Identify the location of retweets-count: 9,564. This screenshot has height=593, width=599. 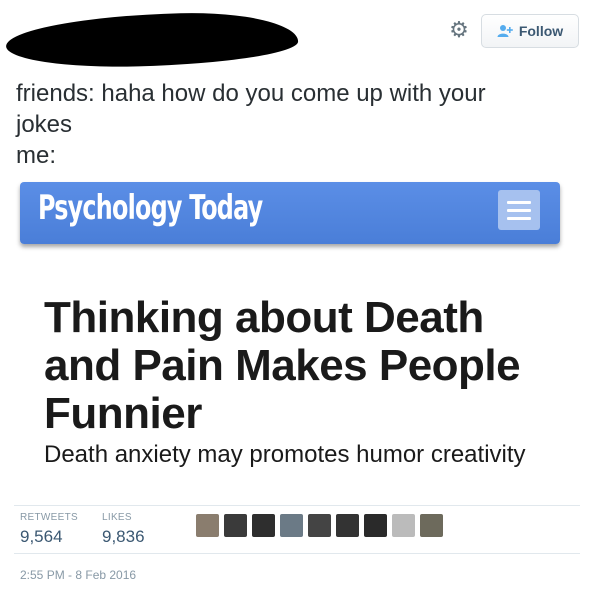
(41, 536).